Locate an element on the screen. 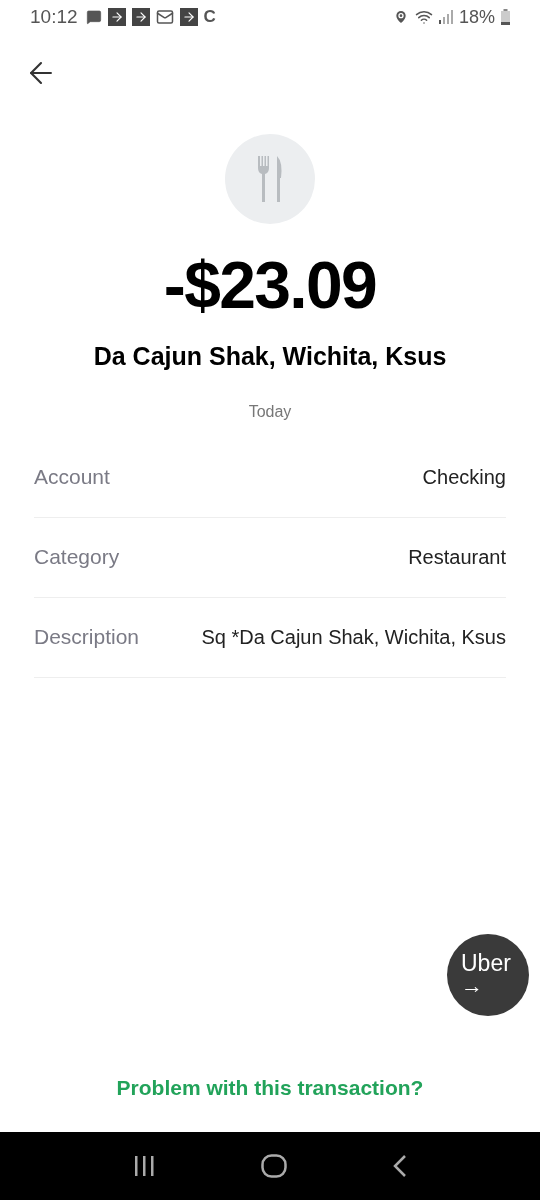 The height and width of the screenshot is (1200, 540). detail-value: Sq *Da Cajun Shak, Wichita, Ksus is located at coordinates (353, 637).